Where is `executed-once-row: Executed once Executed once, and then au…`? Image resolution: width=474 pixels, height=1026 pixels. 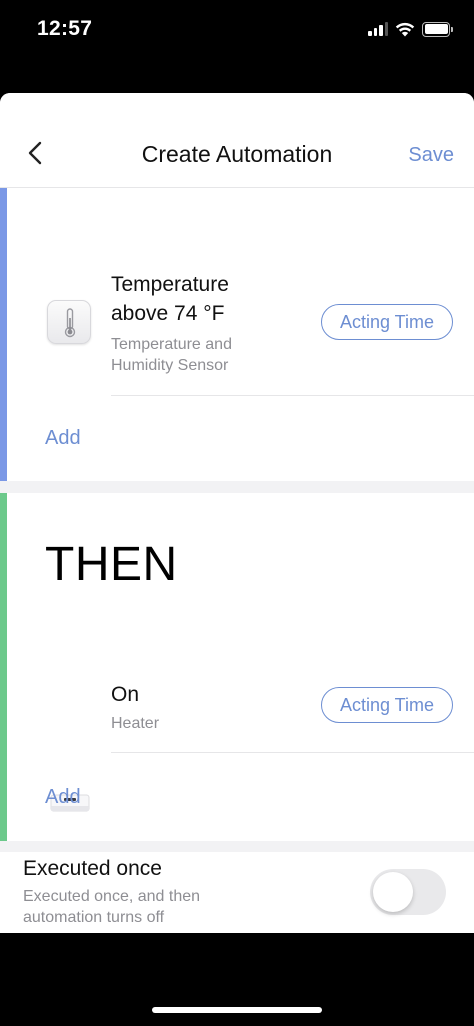
executed-once-row: Executed once Executed once, and then au… is located at coordinates (237, 892).